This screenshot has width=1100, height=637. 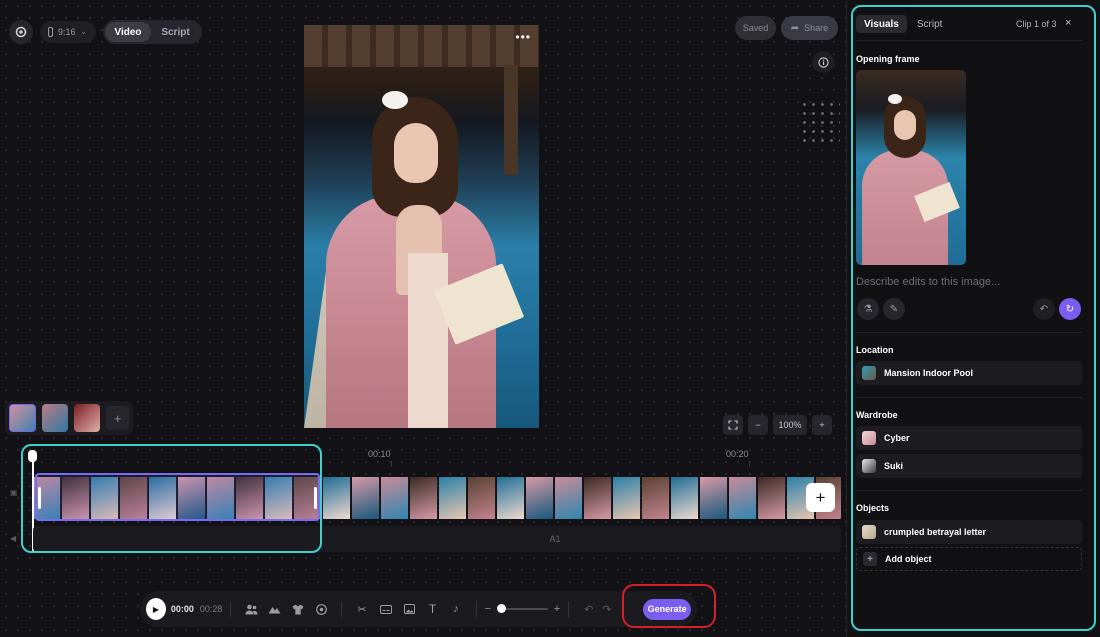 I want to click on share-label: Share, so click(x=816, y=28).